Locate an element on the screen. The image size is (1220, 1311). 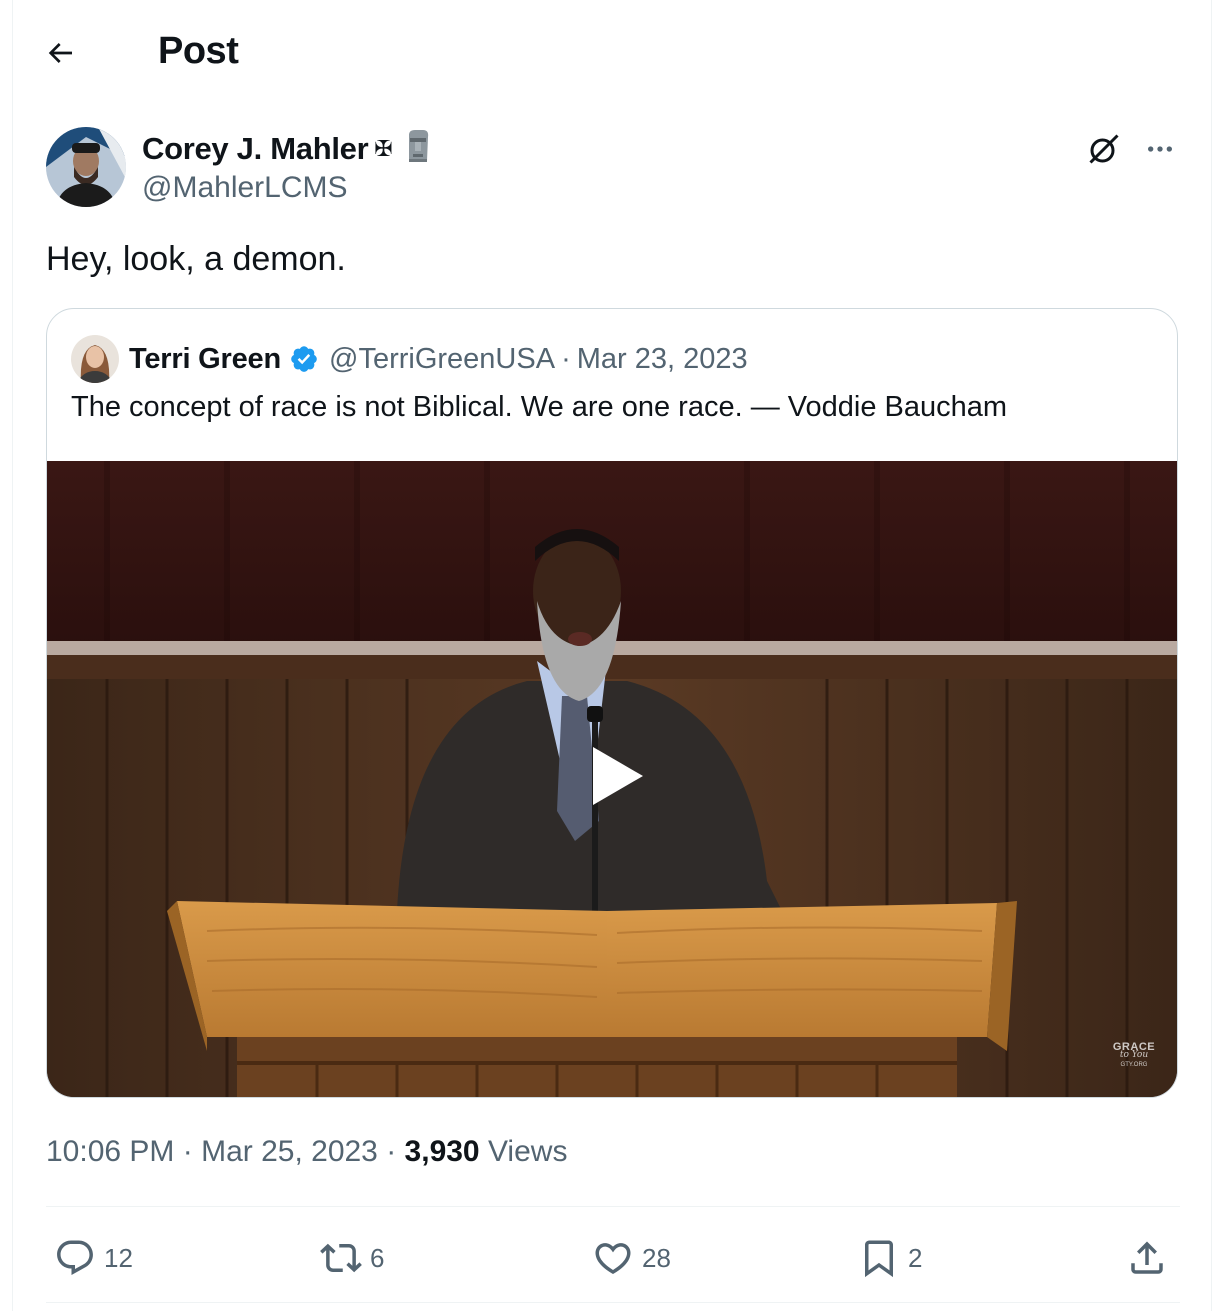
more-icon is located at coordinates (1160, 149).